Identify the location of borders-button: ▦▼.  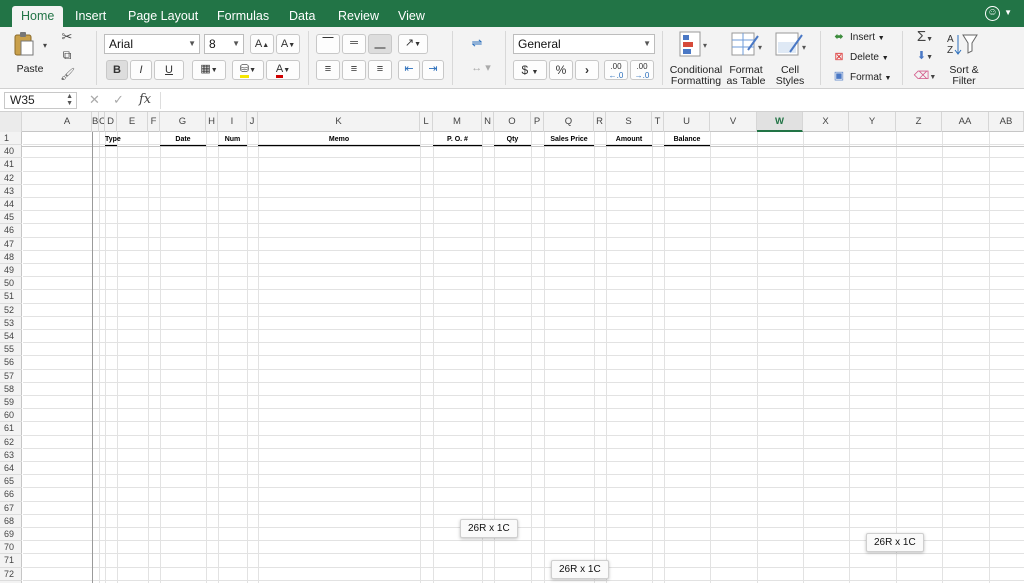
(209, 70).